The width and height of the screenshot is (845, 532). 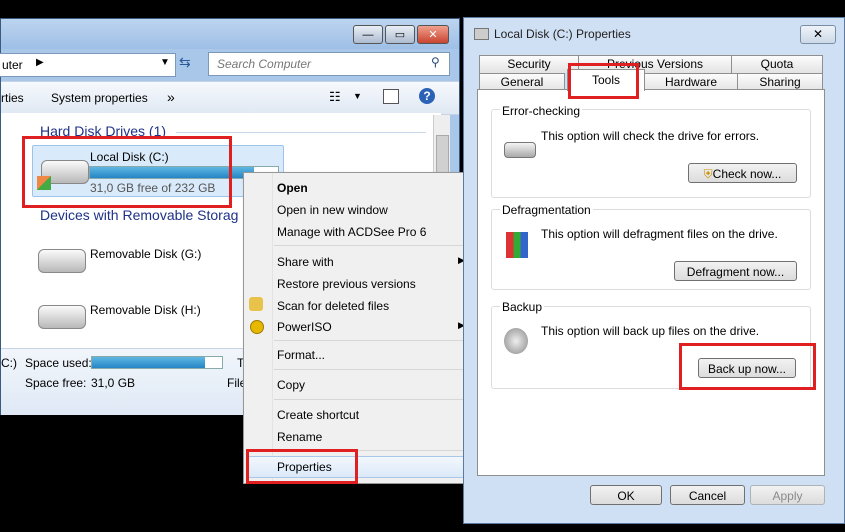 What do you see at coordinates (546, 210) in the screenshot?
I see `defrag-label: Defragmentation` at bounding box center [546, 210].